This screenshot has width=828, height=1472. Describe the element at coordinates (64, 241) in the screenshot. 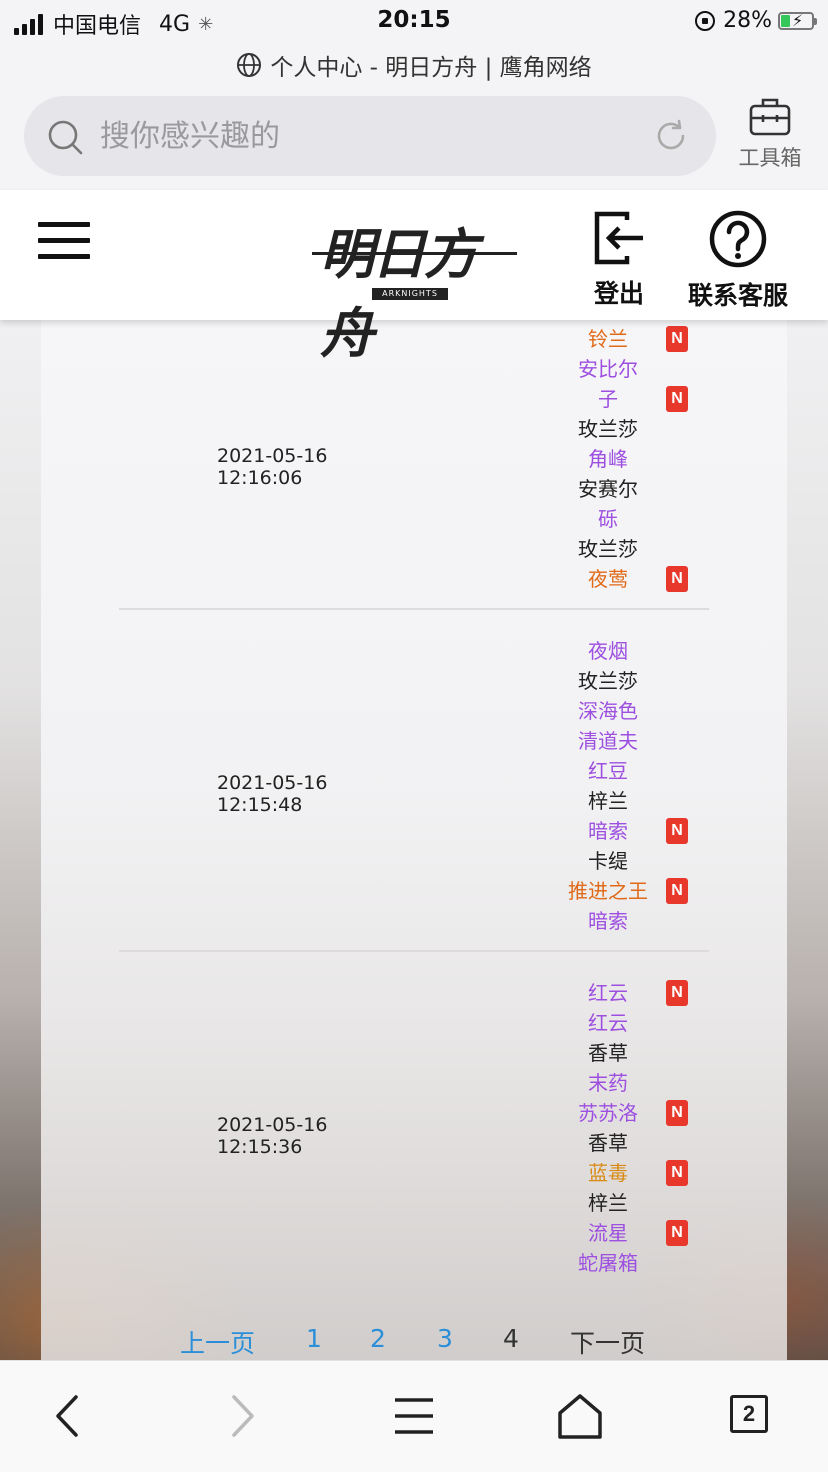

I see `hamburger-menu-icon` at that location.